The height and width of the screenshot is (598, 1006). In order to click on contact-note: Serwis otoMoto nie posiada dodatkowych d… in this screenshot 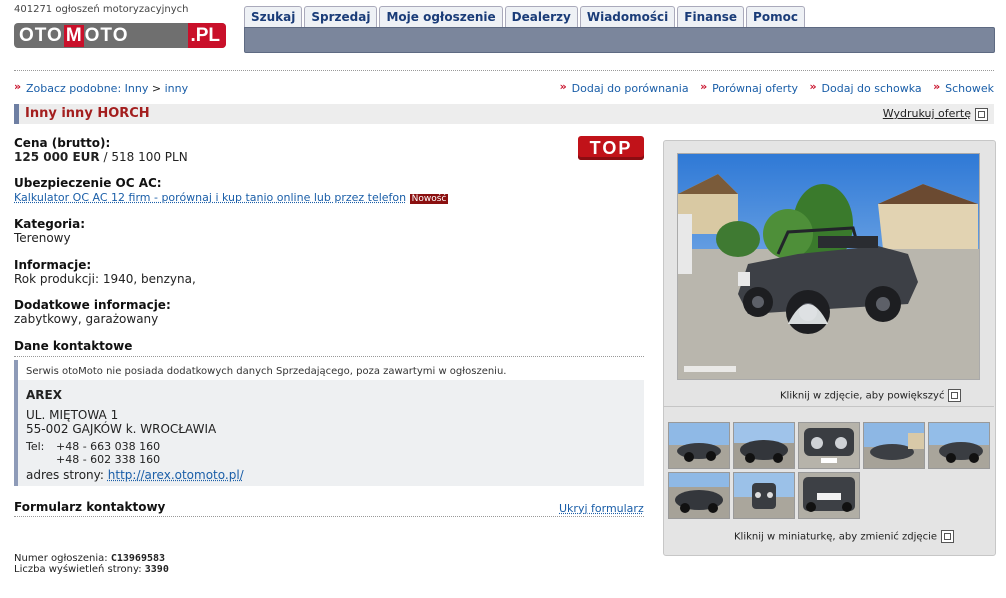, I will do `click(266, 371)`.